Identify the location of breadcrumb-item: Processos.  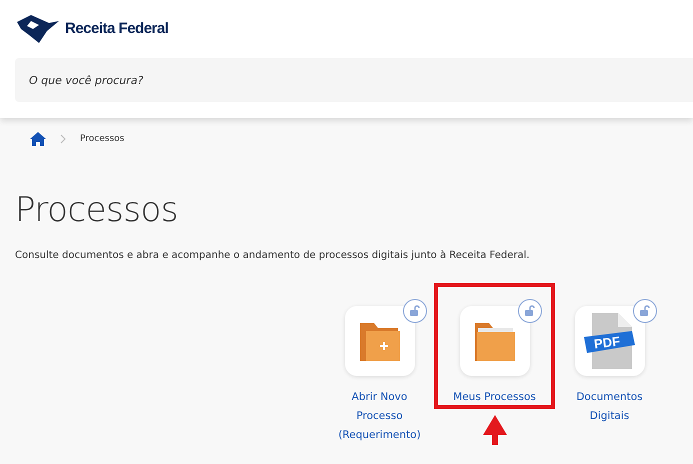
(102, 139).